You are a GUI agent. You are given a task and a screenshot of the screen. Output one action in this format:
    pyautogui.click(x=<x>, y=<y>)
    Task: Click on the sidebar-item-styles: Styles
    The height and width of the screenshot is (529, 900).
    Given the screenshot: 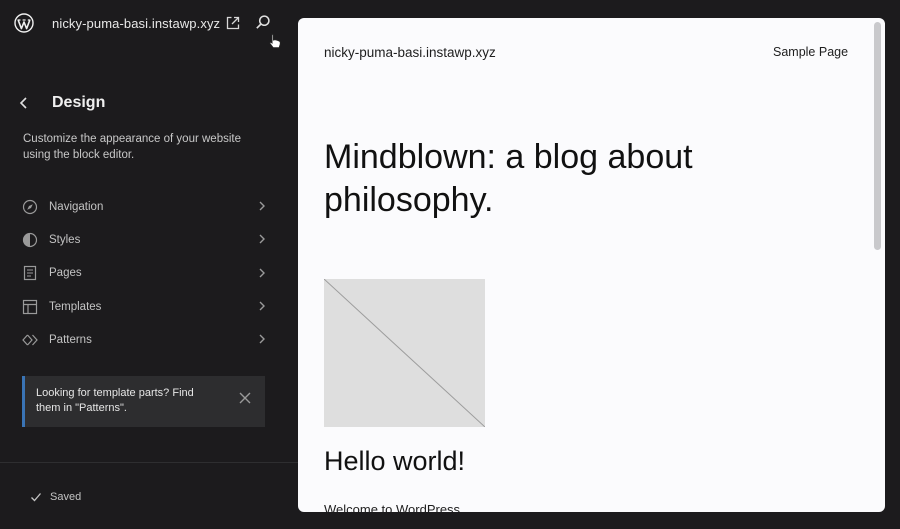 What is the action you would take?
    pyautogui.click(x=146, y=239)
    